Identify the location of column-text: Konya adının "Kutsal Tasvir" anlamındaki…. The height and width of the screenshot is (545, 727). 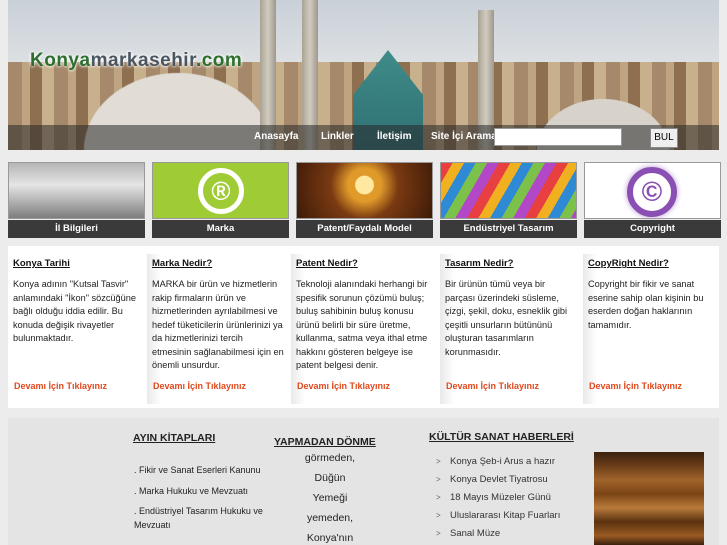
(74, 311).